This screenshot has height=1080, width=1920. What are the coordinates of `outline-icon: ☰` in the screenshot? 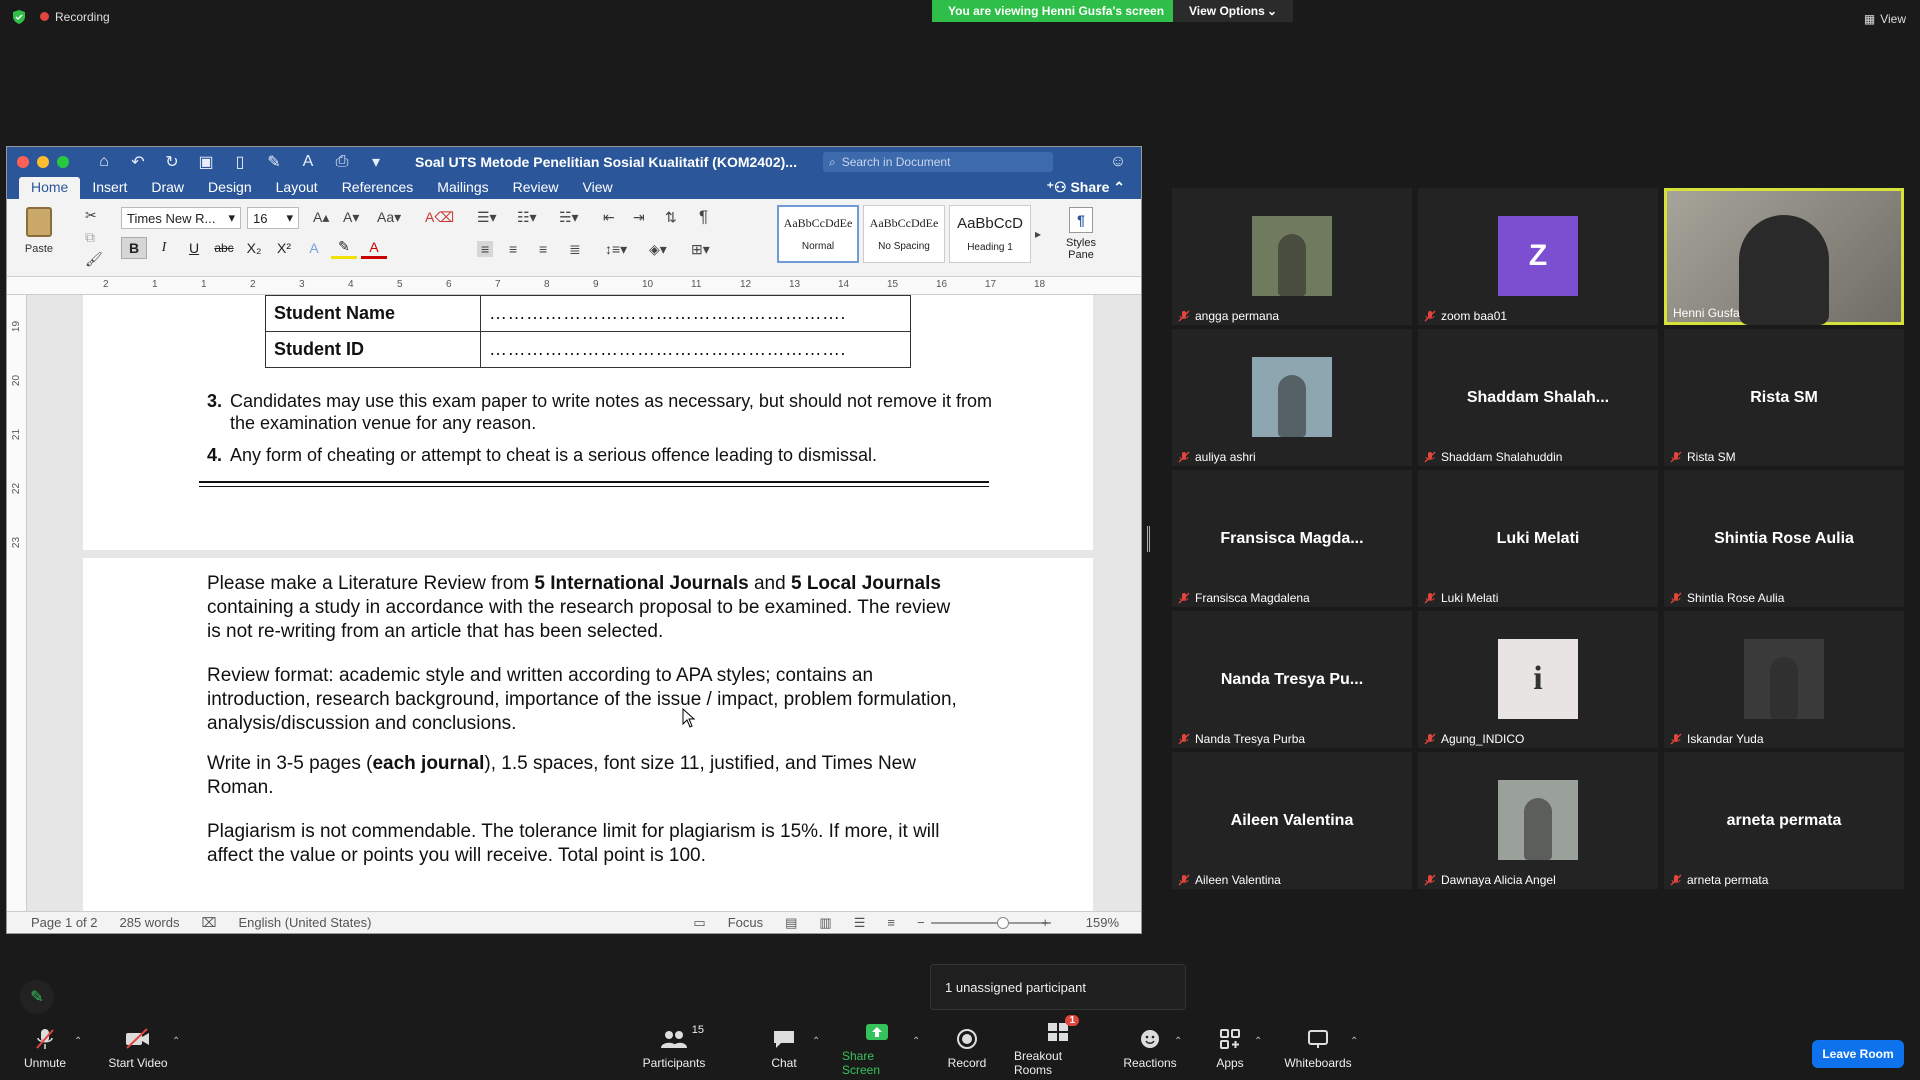 It's located at (860, 923).